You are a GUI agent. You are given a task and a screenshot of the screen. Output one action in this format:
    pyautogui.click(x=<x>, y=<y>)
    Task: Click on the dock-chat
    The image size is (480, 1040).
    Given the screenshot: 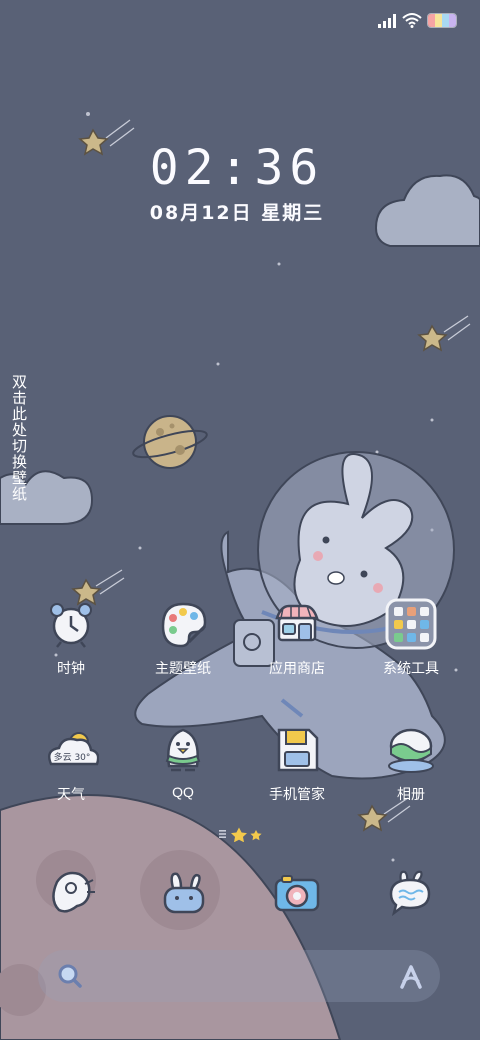 What is the action you would take?
    pyautogui.click(x=410, y=893)
    